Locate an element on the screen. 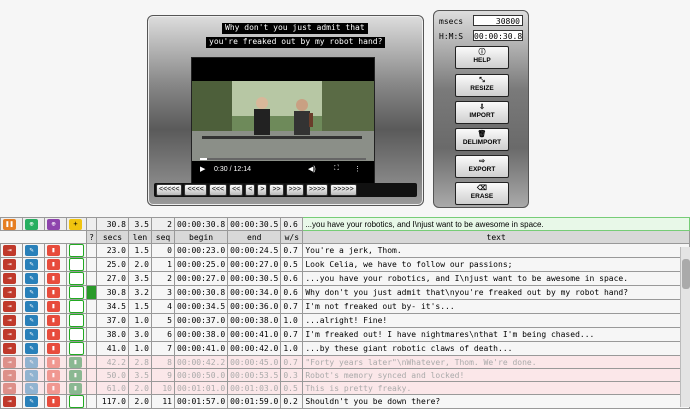 This screenshot has height=409, width=690. cell-secs: 41.0 is located at coordinates (112, 348).